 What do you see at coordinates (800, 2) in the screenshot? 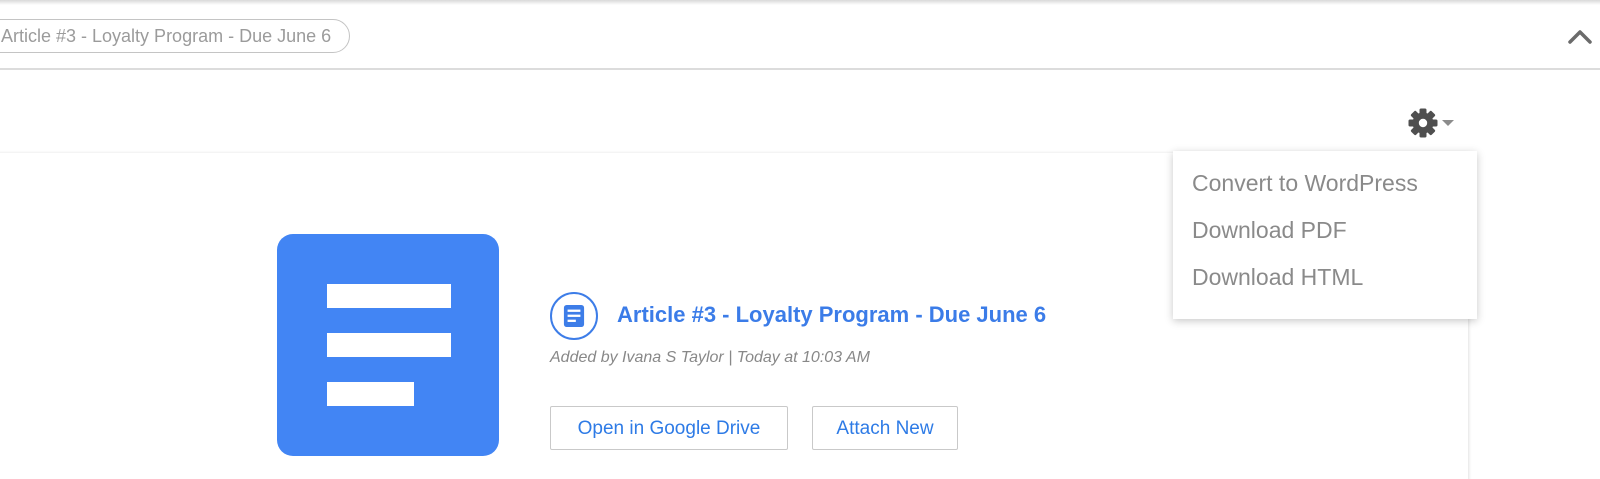
I see `top-divider` at bounding box center [800, 2].